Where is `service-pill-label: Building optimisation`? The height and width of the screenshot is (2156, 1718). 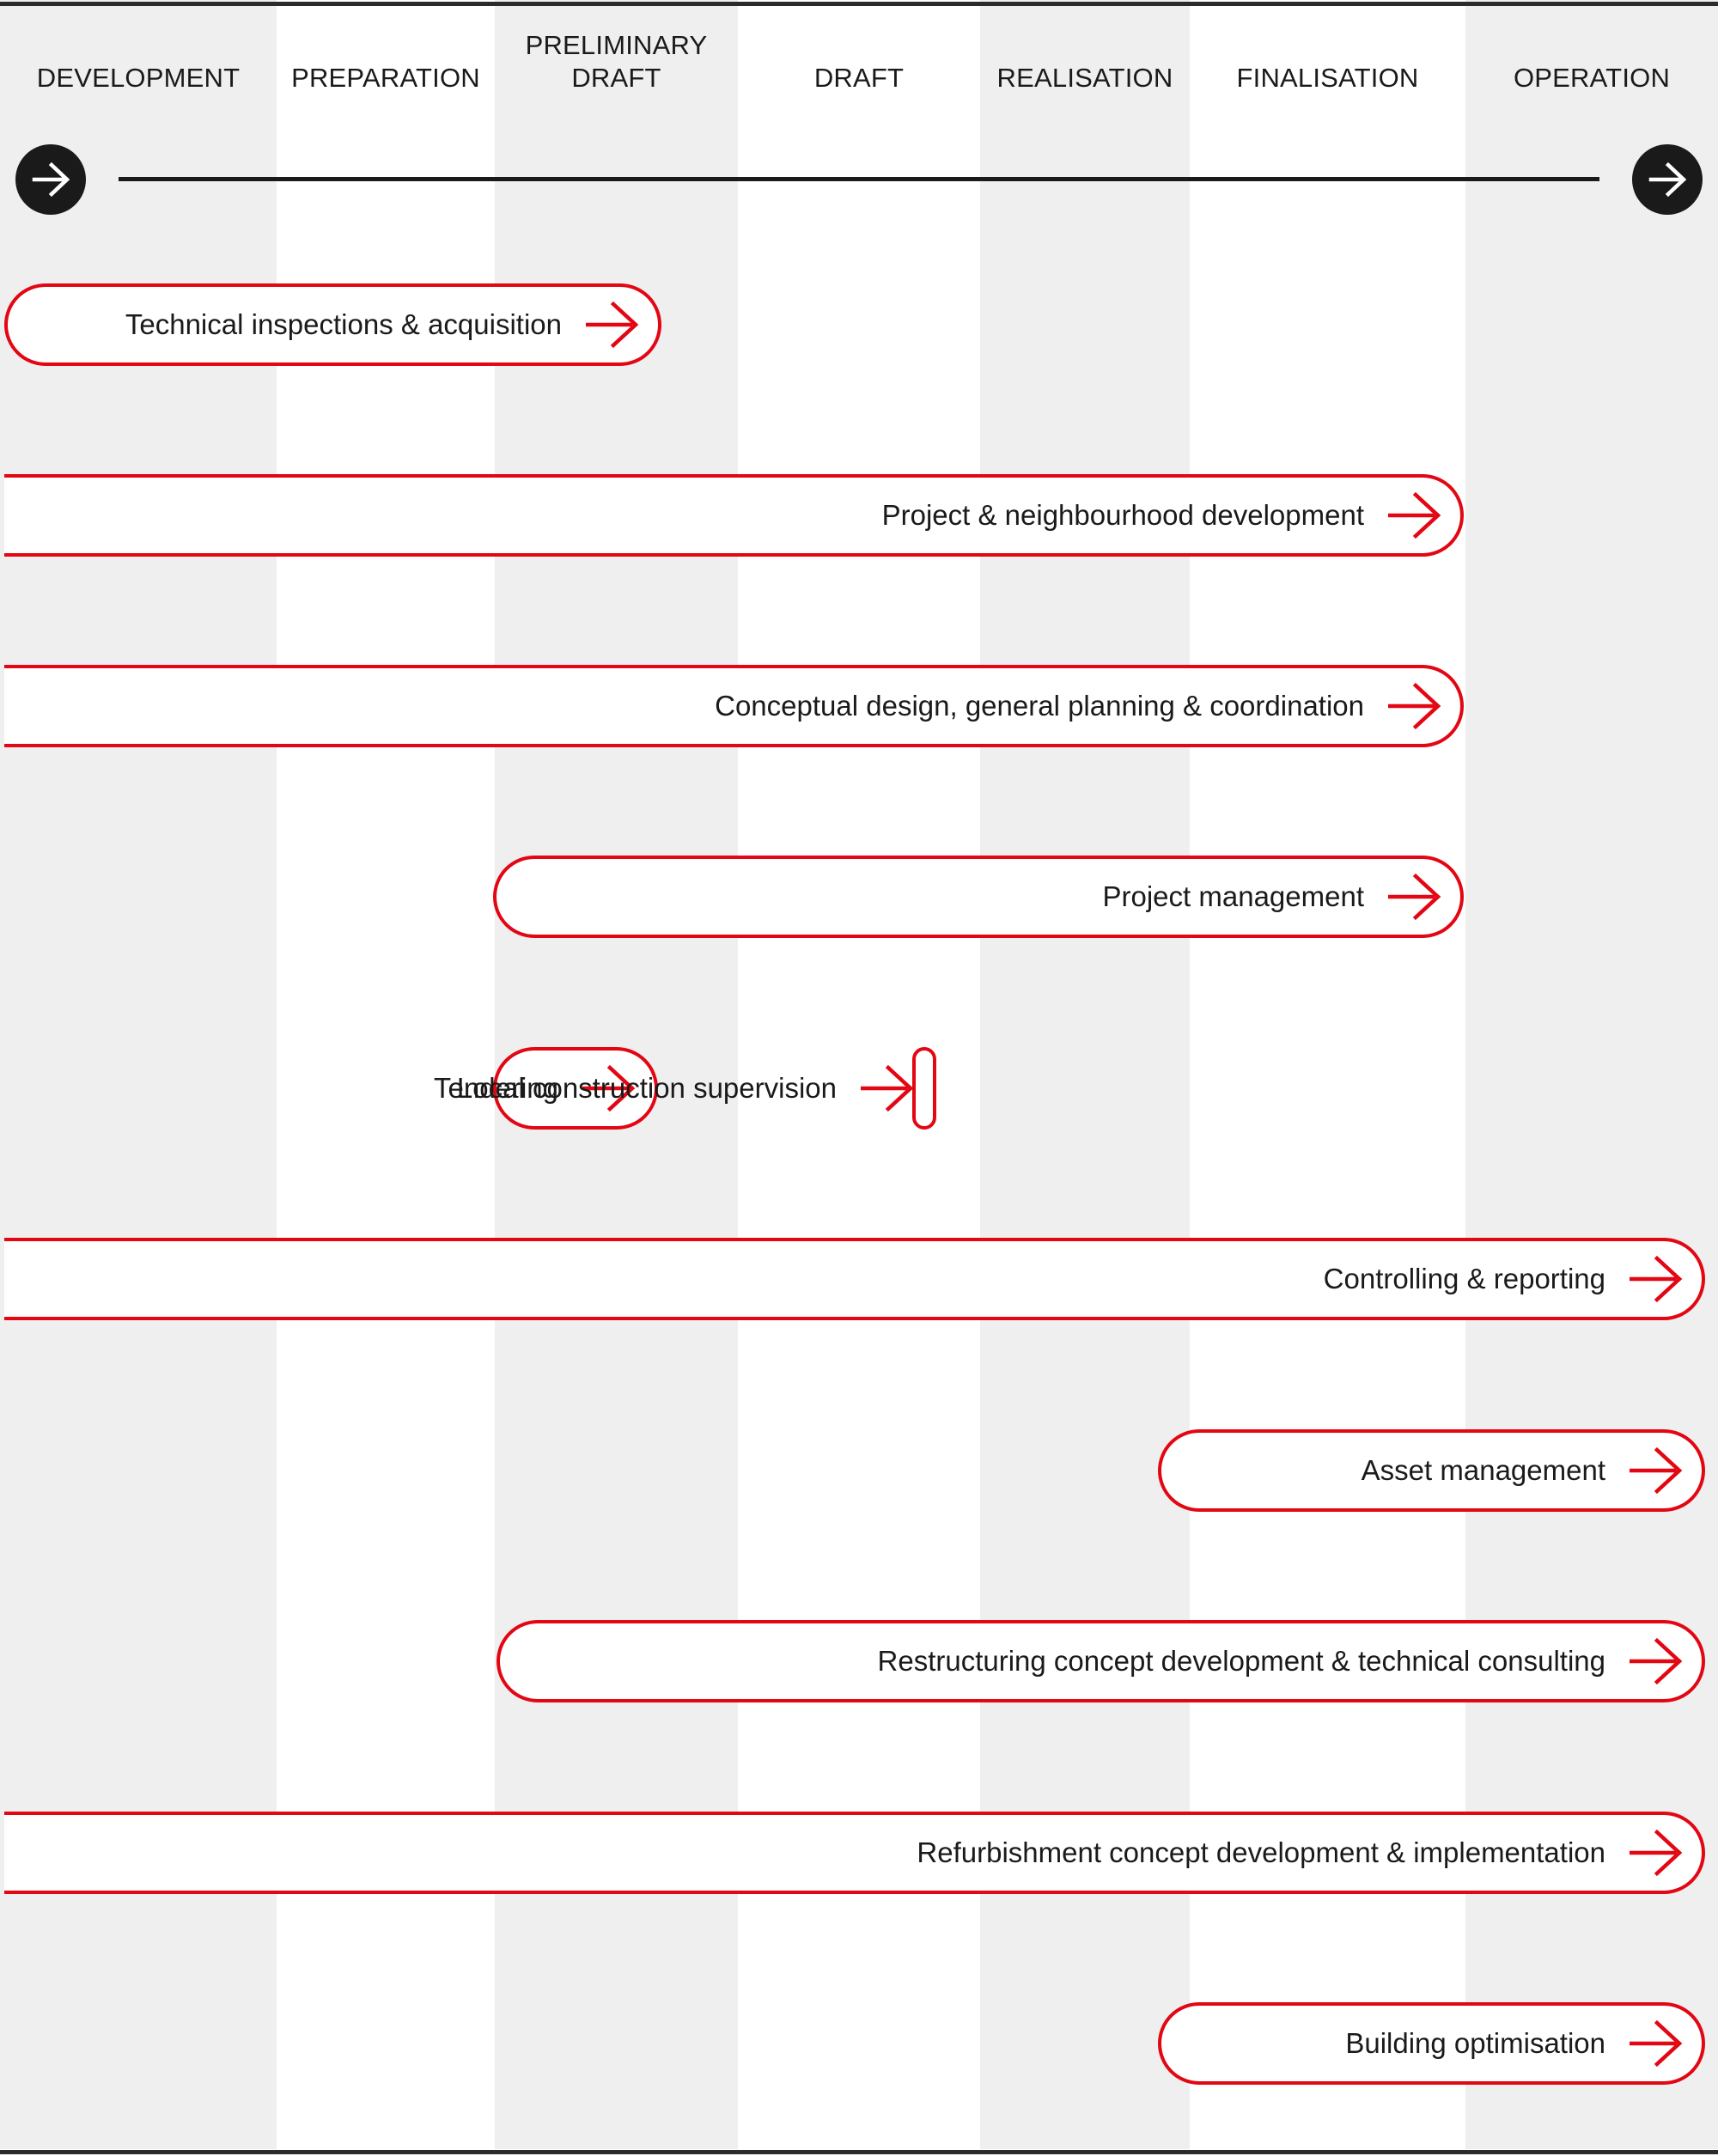 service-pill-label: Building optimisation is located at coordinates (1475, 2043).